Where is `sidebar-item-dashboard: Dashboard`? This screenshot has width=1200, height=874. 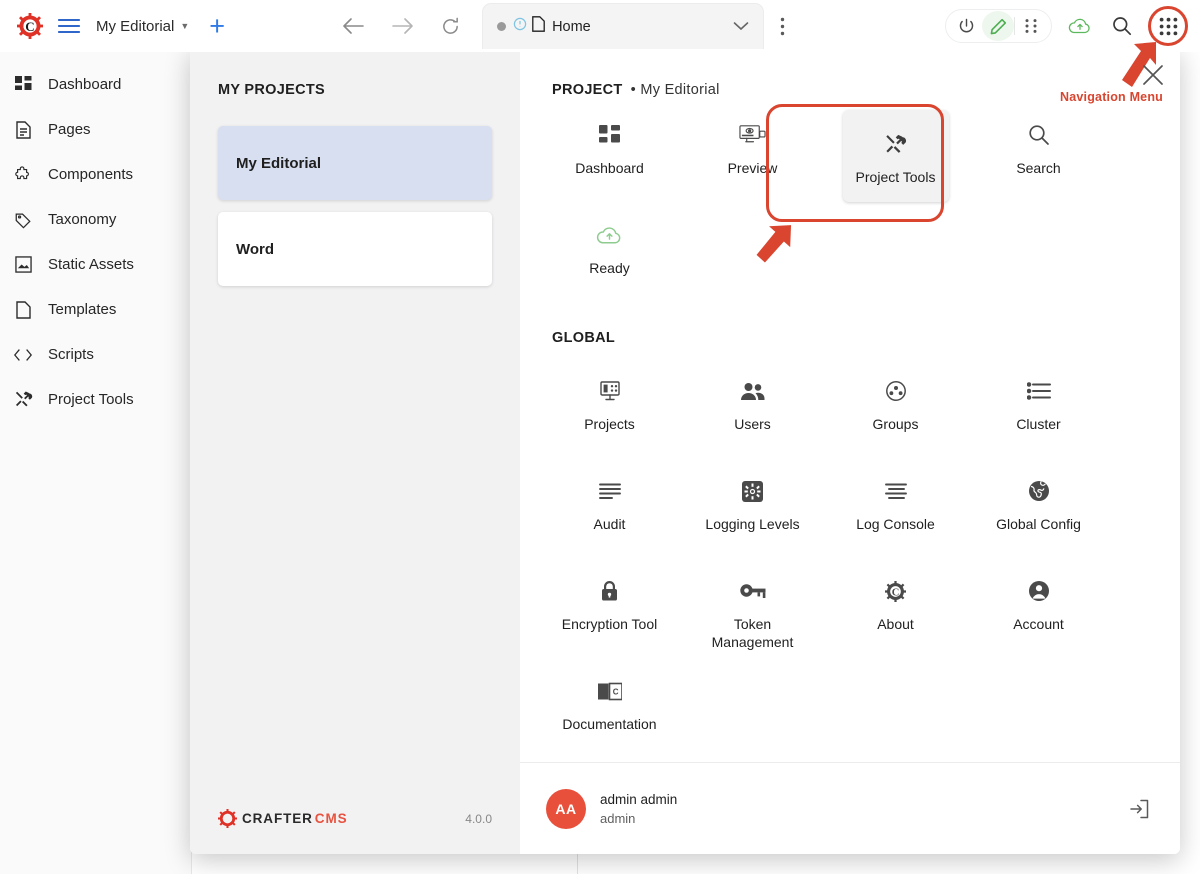 sidebar-item-dashboard: Dashboard is located at coordinates (95, 84).